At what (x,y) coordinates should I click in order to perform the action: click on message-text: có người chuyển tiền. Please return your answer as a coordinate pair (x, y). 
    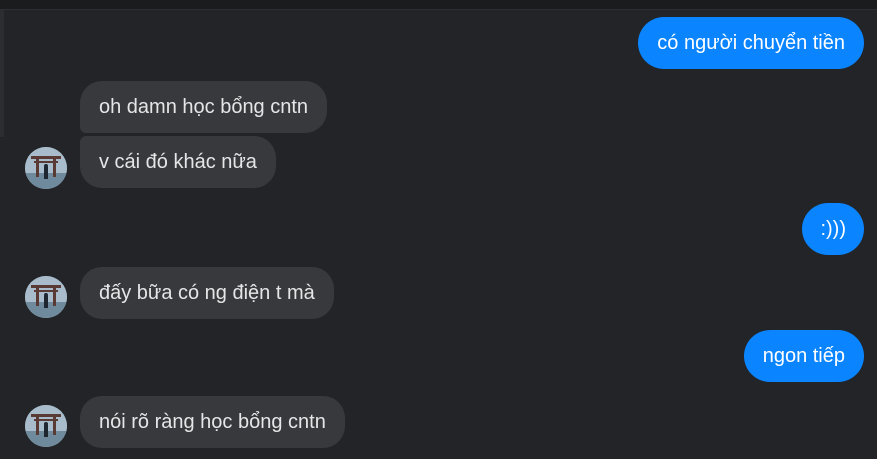
    Looking at the image, I should click on (751, 43).